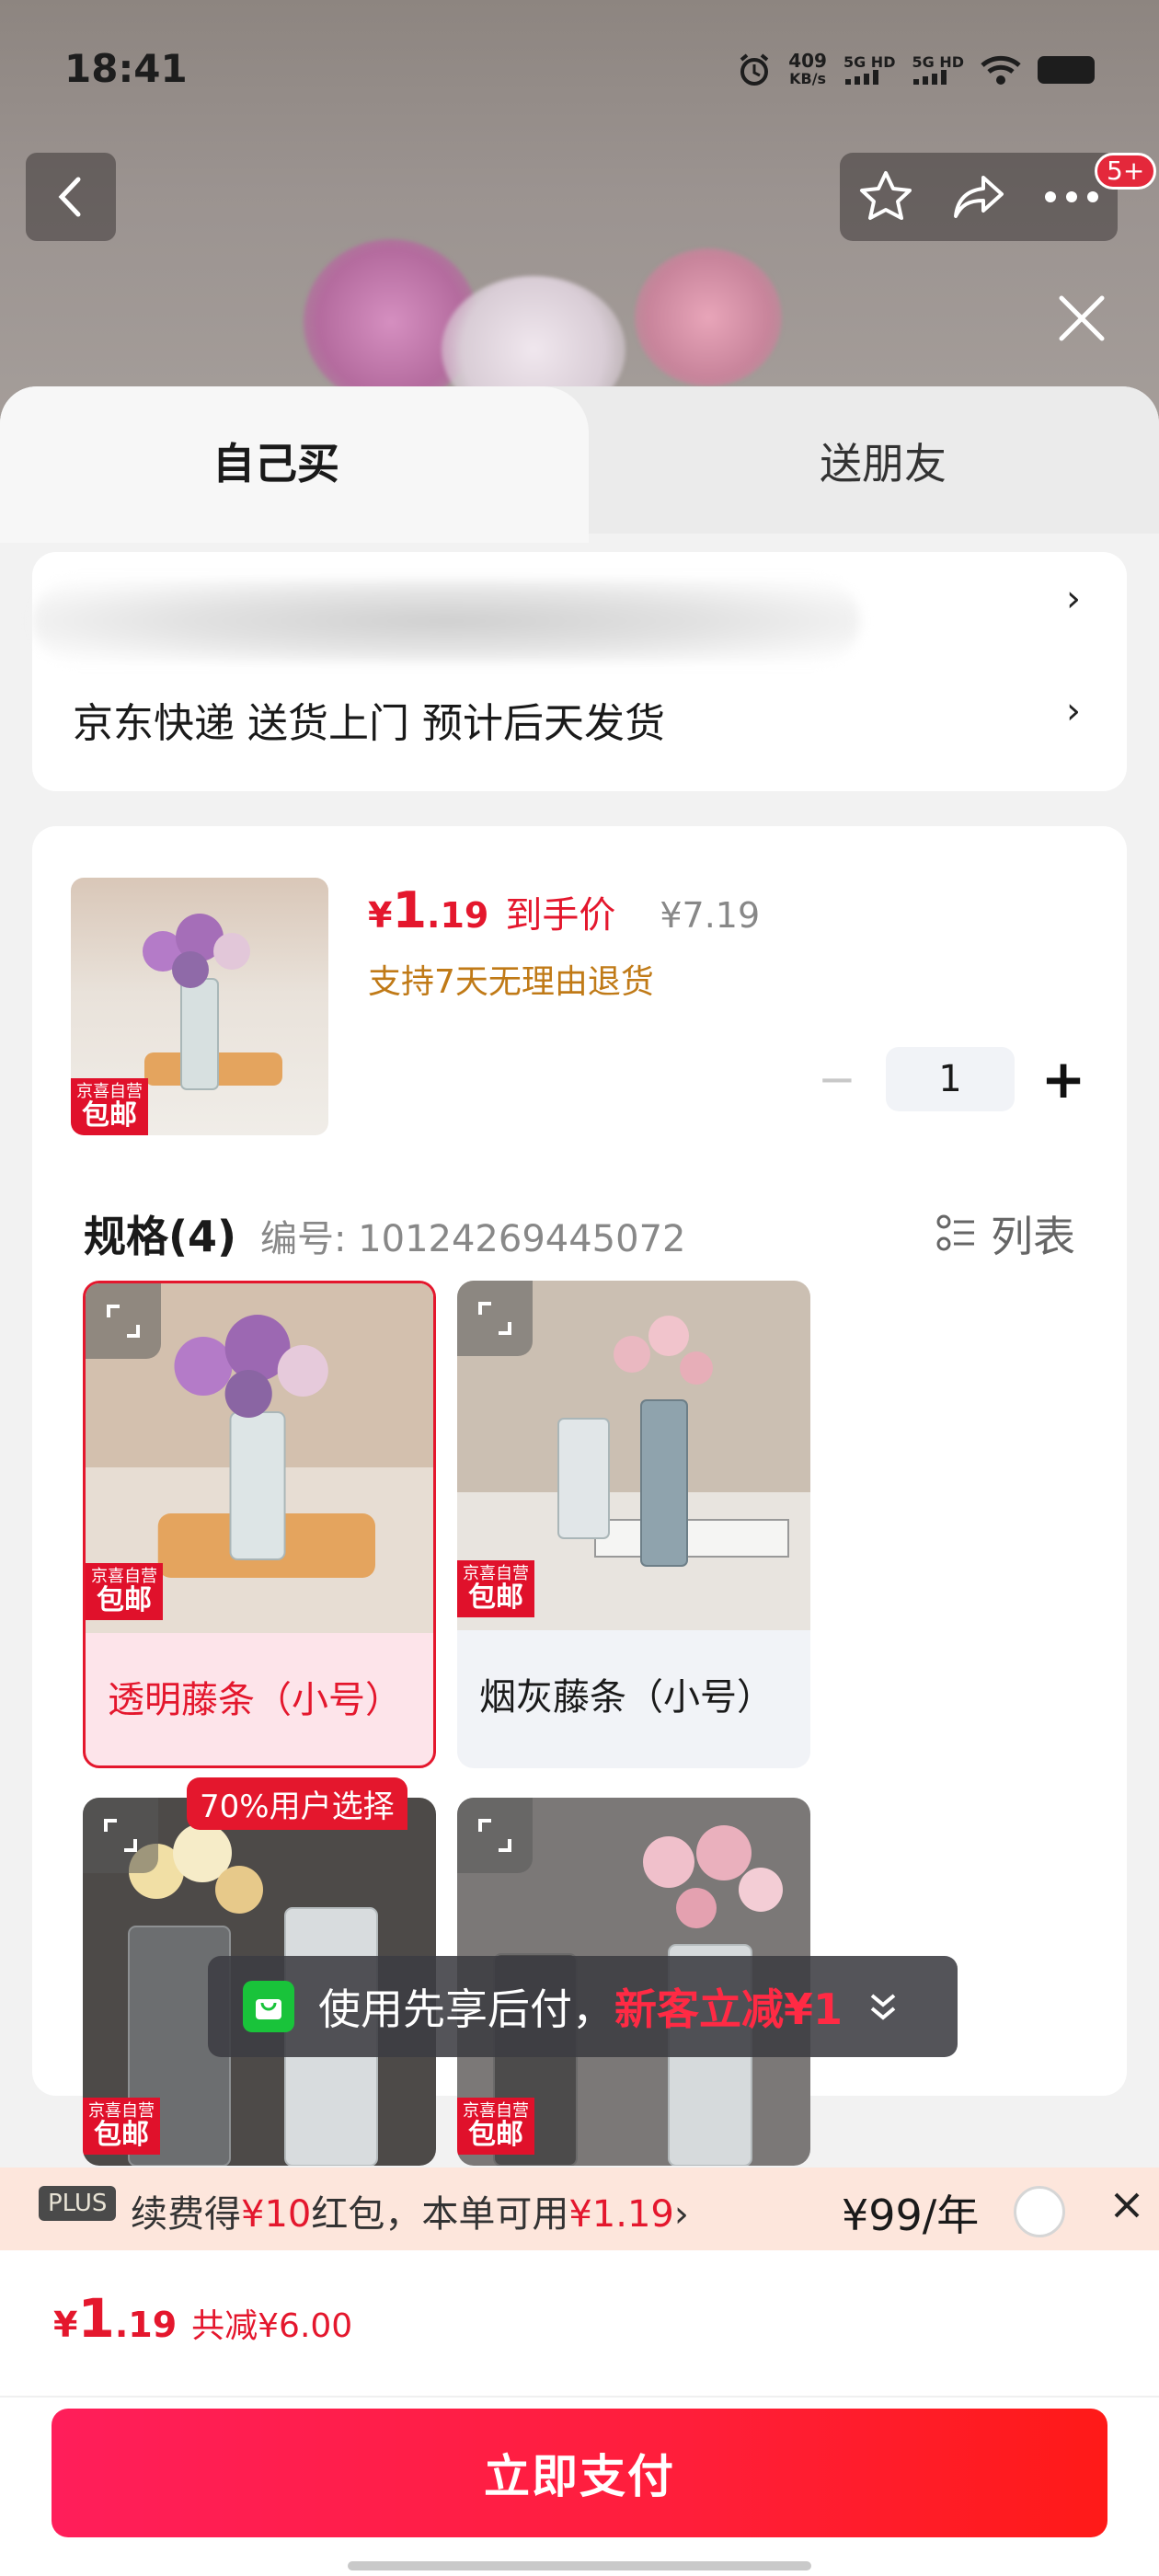 The image size is (1159, 2576). What do you see at coordinates (874, 461) in the screenshot?
I see `tab-gift-friend: 送朋友` at bounding box center [874, 461].